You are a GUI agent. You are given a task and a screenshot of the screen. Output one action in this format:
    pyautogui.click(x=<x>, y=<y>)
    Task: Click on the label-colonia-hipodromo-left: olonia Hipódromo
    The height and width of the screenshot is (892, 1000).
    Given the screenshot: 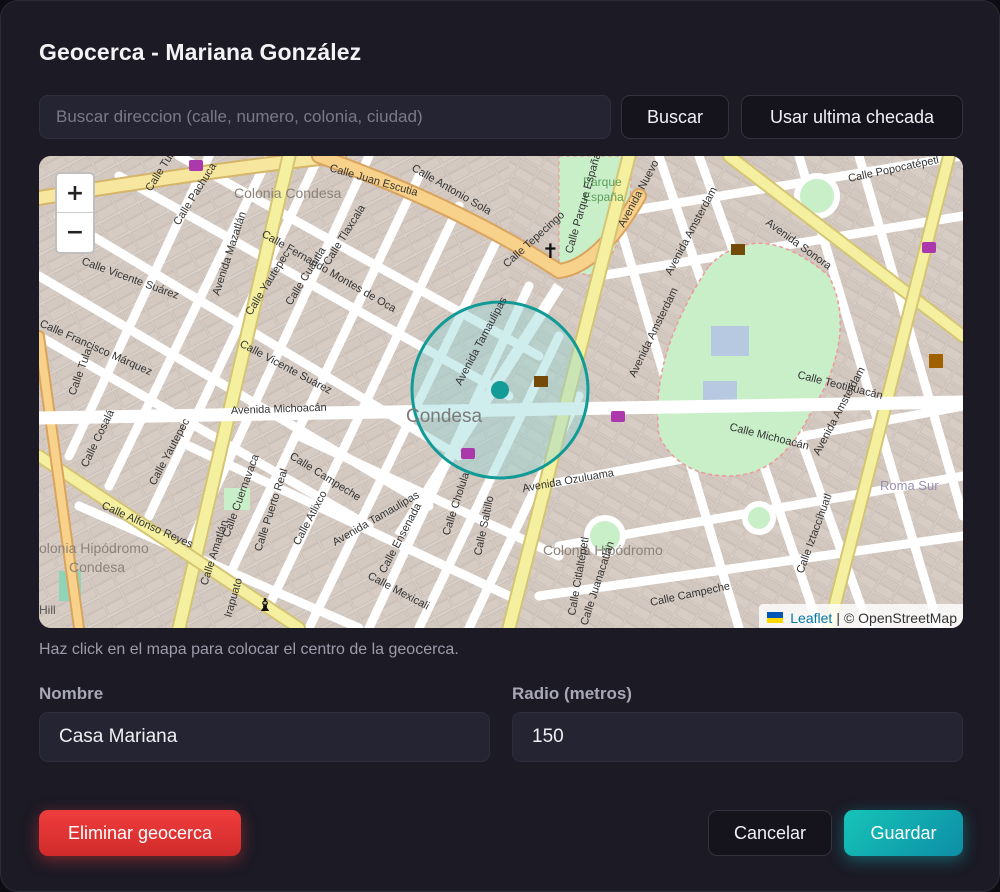 What is the action you would take?
    pyautogui.click(x=94, y=548)
    